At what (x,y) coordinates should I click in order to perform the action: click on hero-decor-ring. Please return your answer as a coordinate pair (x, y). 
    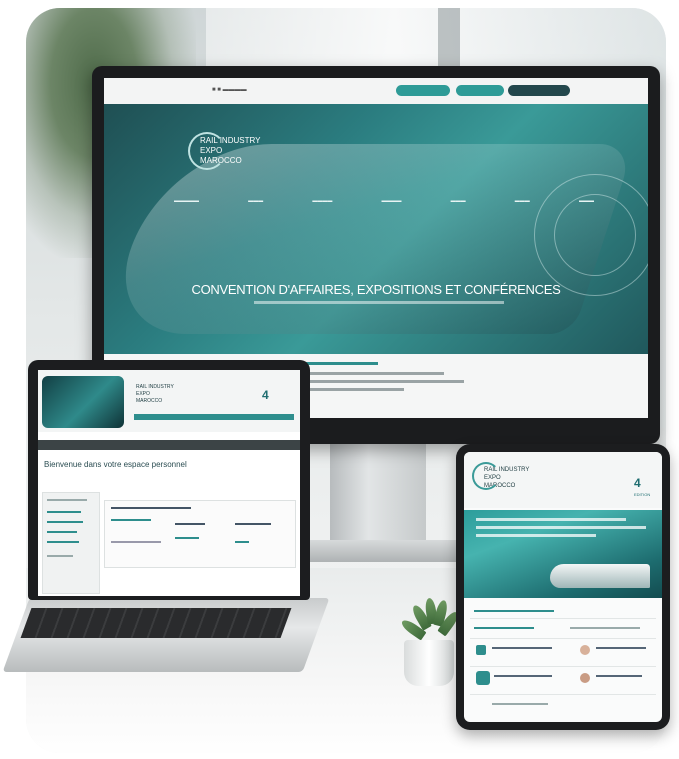
    Looking at the image, I should click on (595, 235).